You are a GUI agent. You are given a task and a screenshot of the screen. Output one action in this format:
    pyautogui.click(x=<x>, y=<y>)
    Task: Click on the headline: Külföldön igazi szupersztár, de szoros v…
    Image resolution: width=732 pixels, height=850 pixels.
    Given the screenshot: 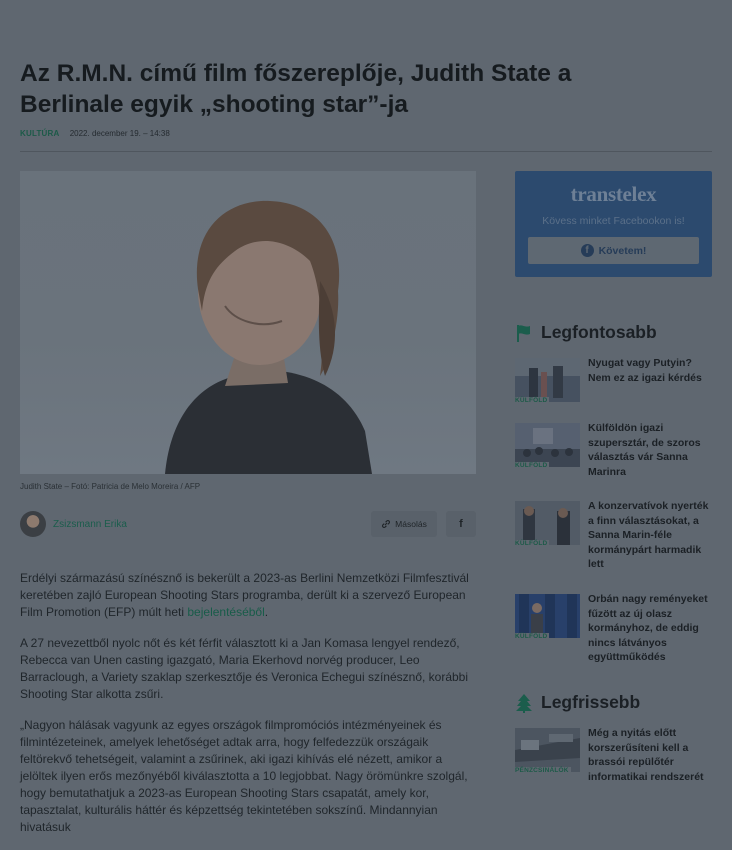 What is the action you would take?
    pyautogui.click(x=650, y=450)
    